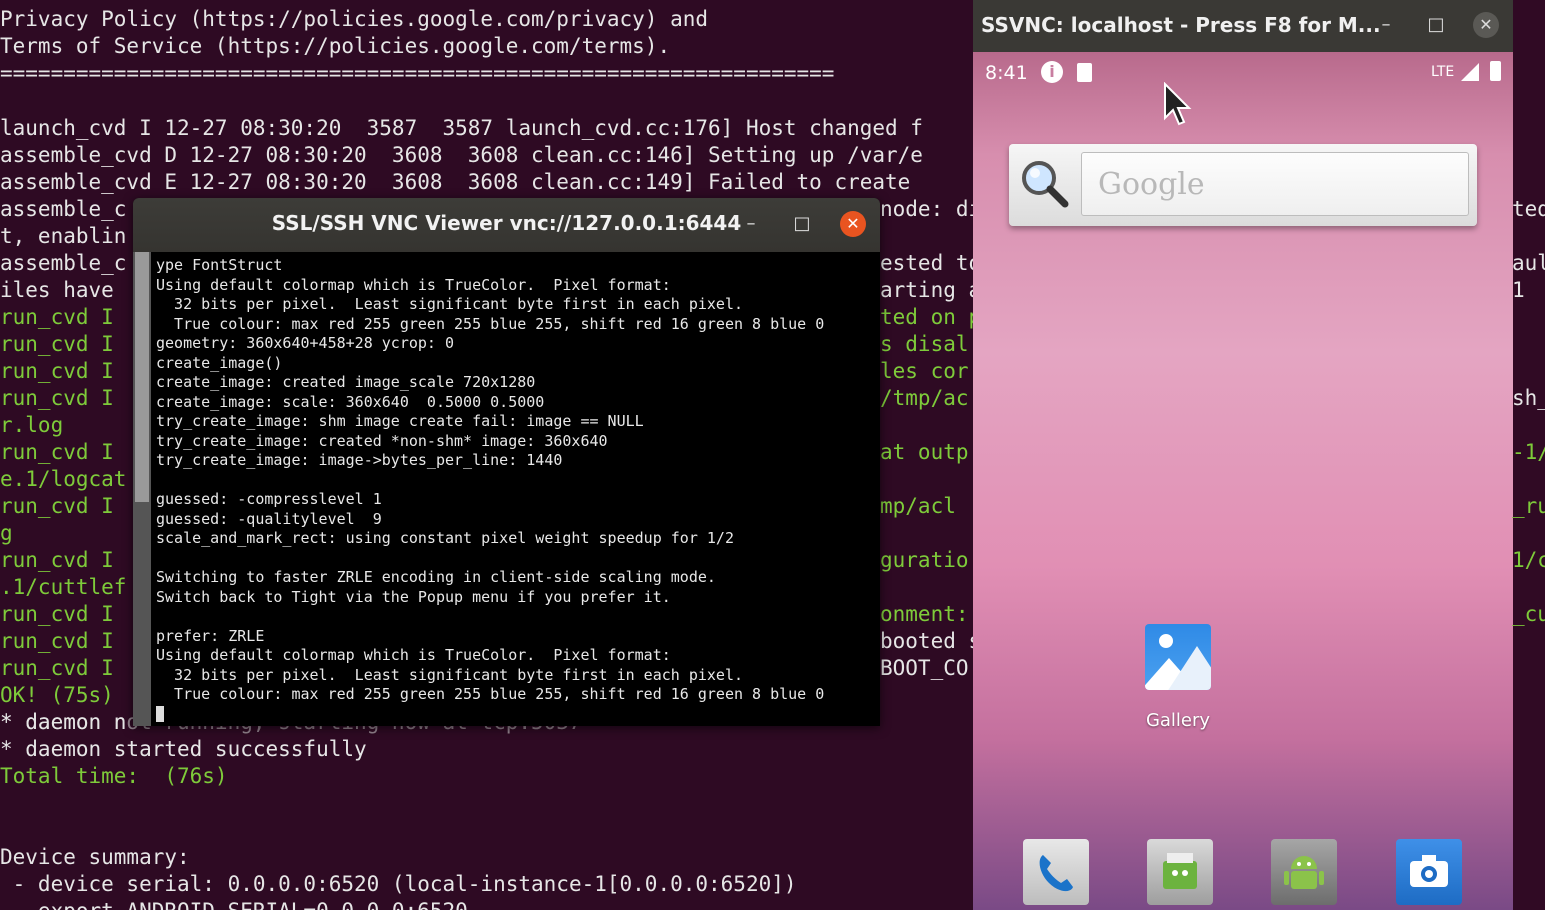  I want to click on terminal-fragment: aul, so click(1528, 263).